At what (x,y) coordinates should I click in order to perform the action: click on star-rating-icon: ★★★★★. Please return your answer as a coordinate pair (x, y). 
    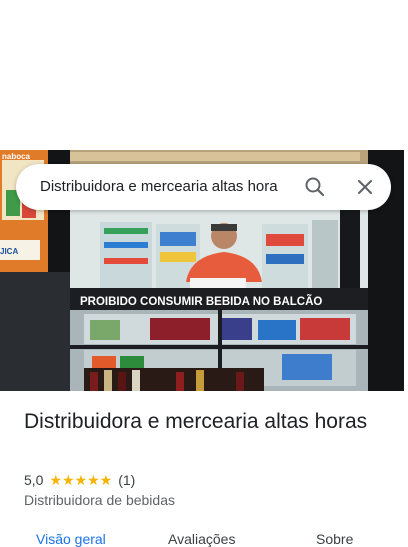
    Looking at the image, I should click on (81, 479).